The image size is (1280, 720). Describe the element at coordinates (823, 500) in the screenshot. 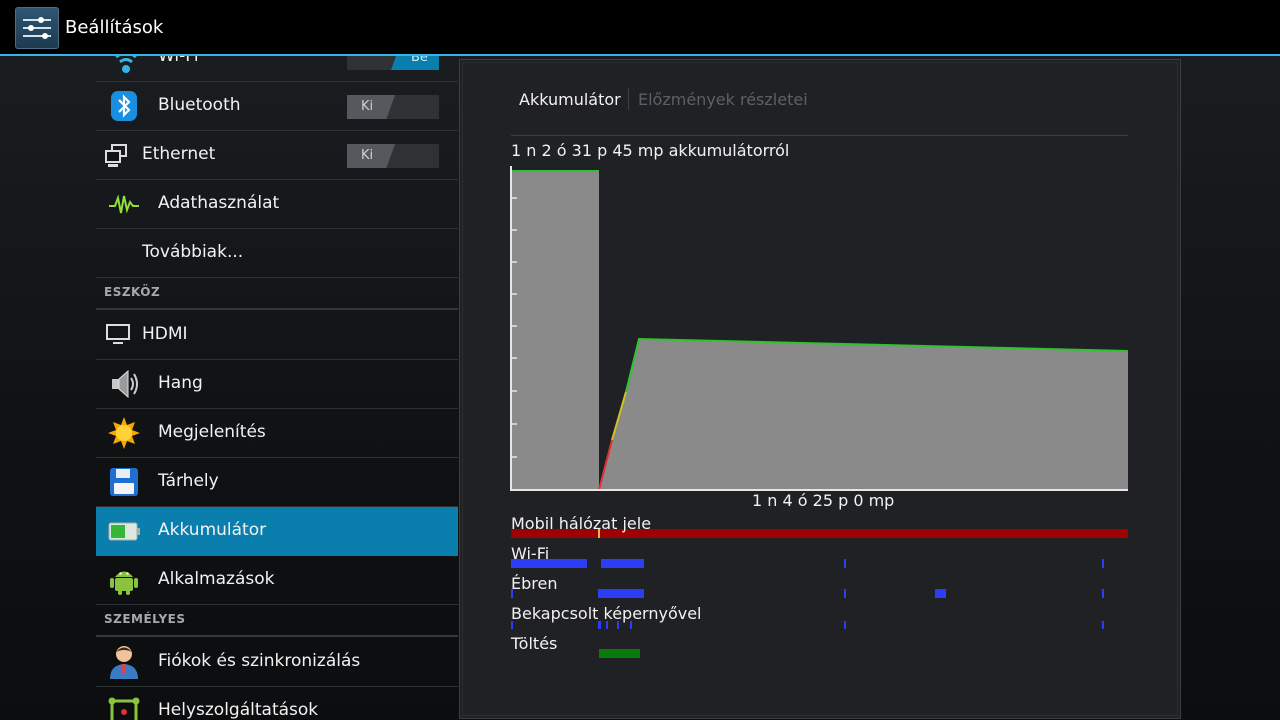

I see `elapsed-time: 1 n 4 ó 25 p 0 mp` at that location.